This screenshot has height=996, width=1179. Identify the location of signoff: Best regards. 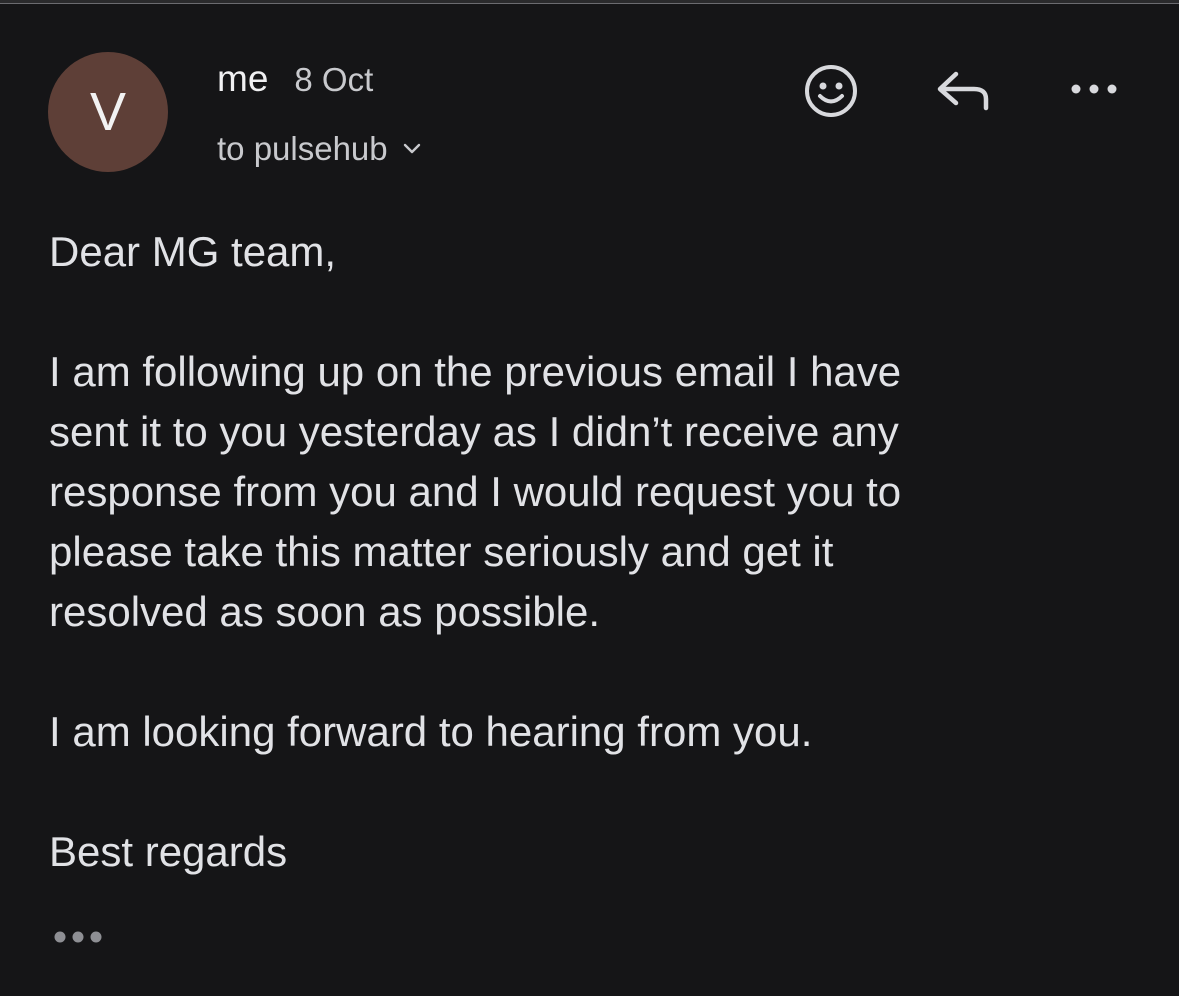
(168, 851).